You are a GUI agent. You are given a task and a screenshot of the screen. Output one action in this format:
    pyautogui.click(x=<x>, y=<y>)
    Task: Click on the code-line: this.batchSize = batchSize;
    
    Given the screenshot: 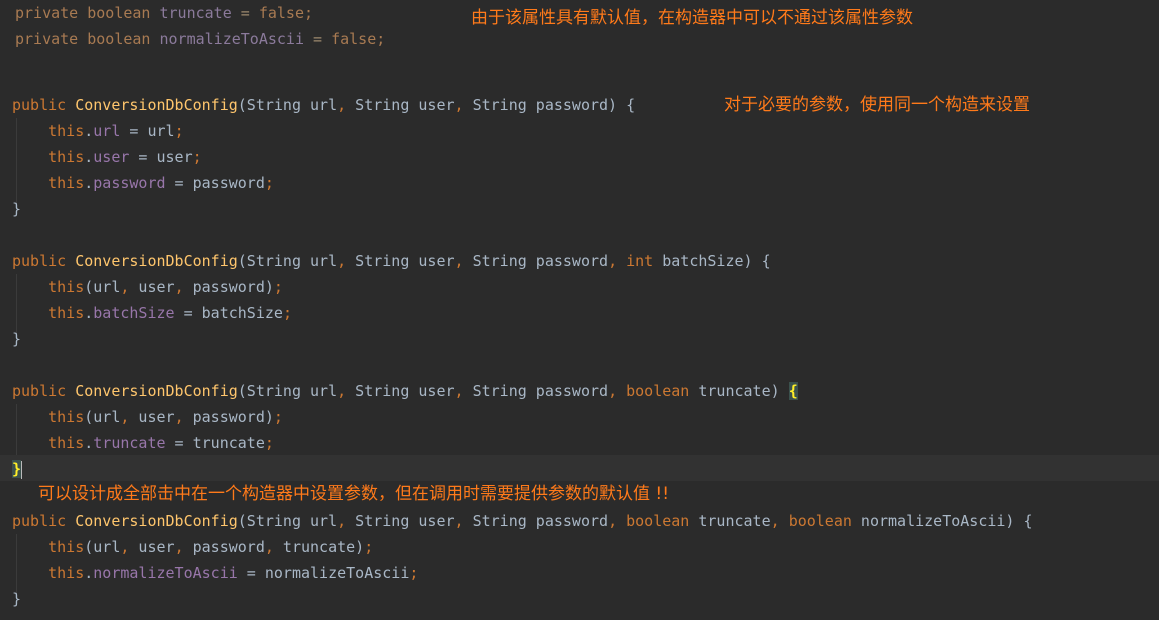 What is the action you would take?
    pyautogui.click(x=152, y=313)
    